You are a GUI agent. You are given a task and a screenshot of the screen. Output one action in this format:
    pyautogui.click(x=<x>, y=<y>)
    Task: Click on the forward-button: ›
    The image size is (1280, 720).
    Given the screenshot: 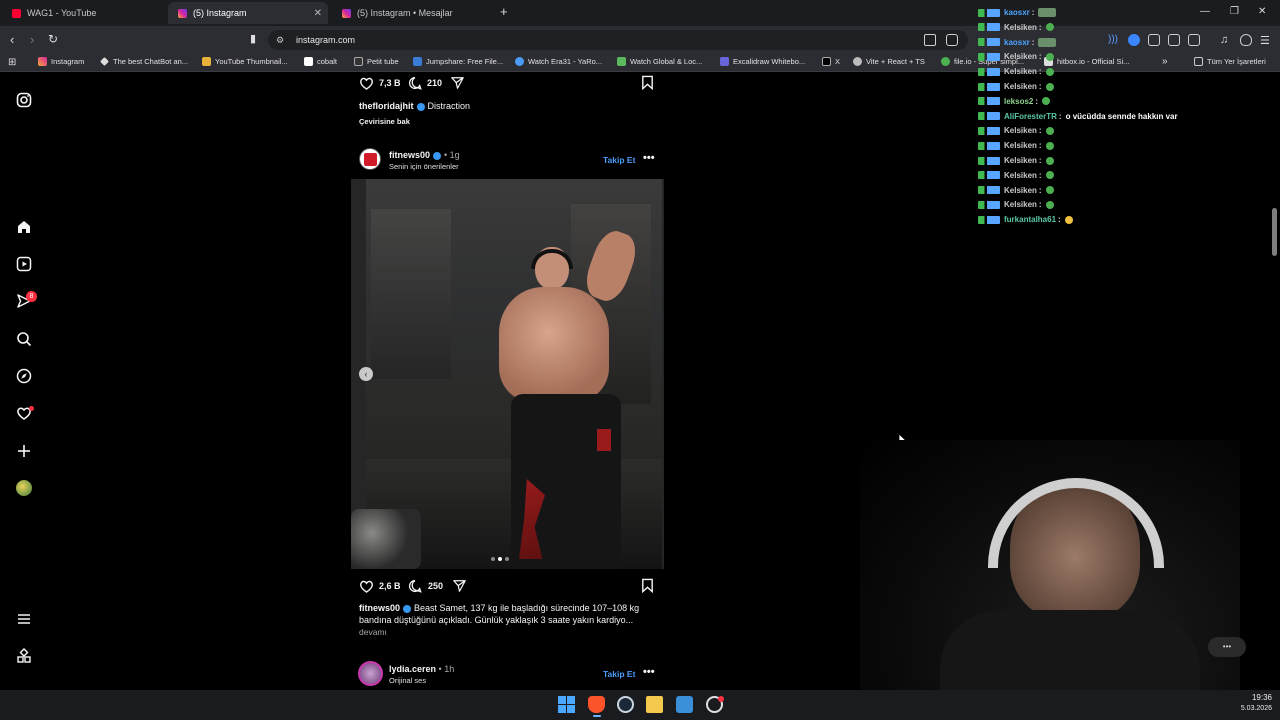 What is the action you would take?
    pyautogui.click(x=32, y=39)
    